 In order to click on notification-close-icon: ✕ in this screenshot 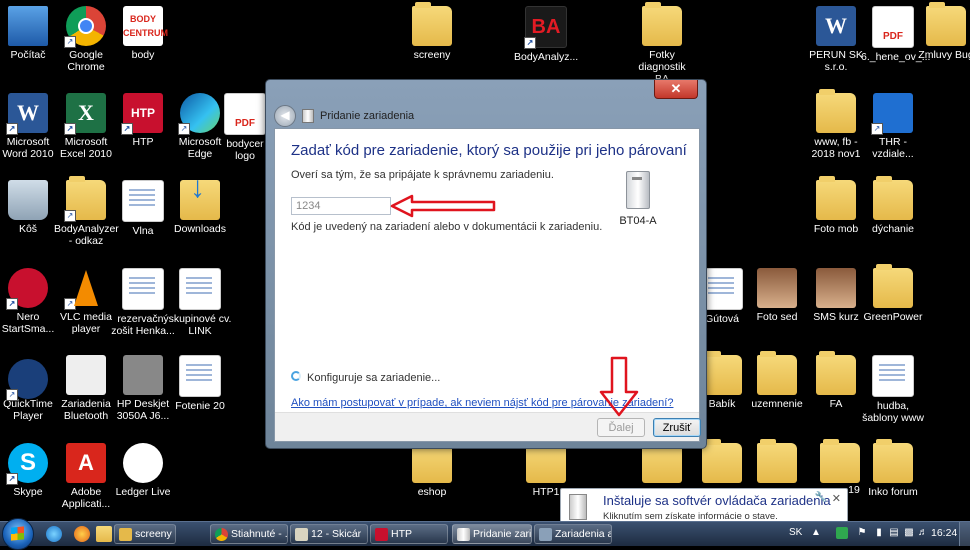, I will do `click(836, 498)`.